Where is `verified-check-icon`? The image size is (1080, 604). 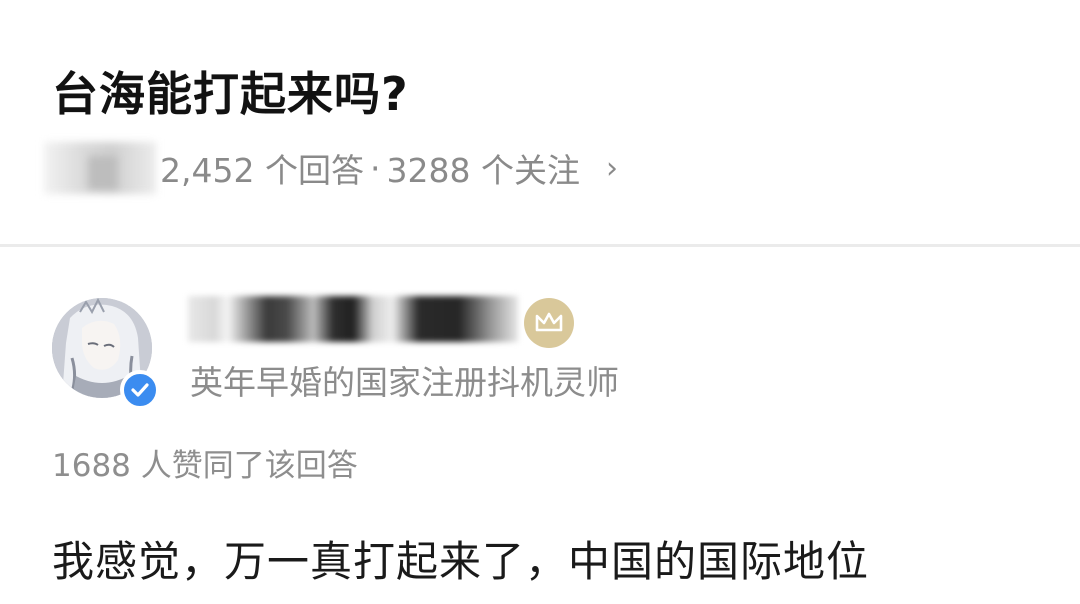 verified-check-icon is located at coordinates (140, 390).